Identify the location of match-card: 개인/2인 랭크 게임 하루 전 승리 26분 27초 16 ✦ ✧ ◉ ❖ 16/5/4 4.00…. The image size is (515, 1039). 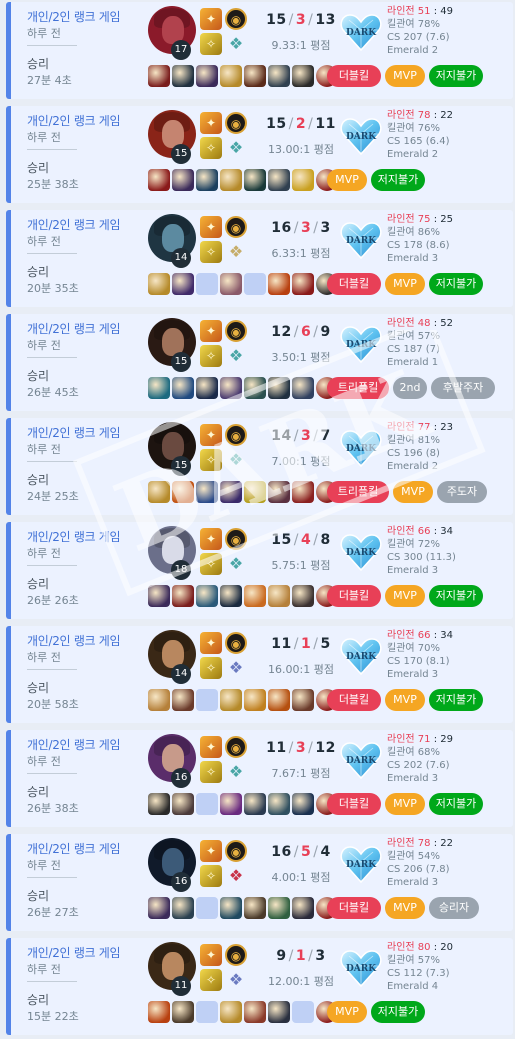
(259, 882).